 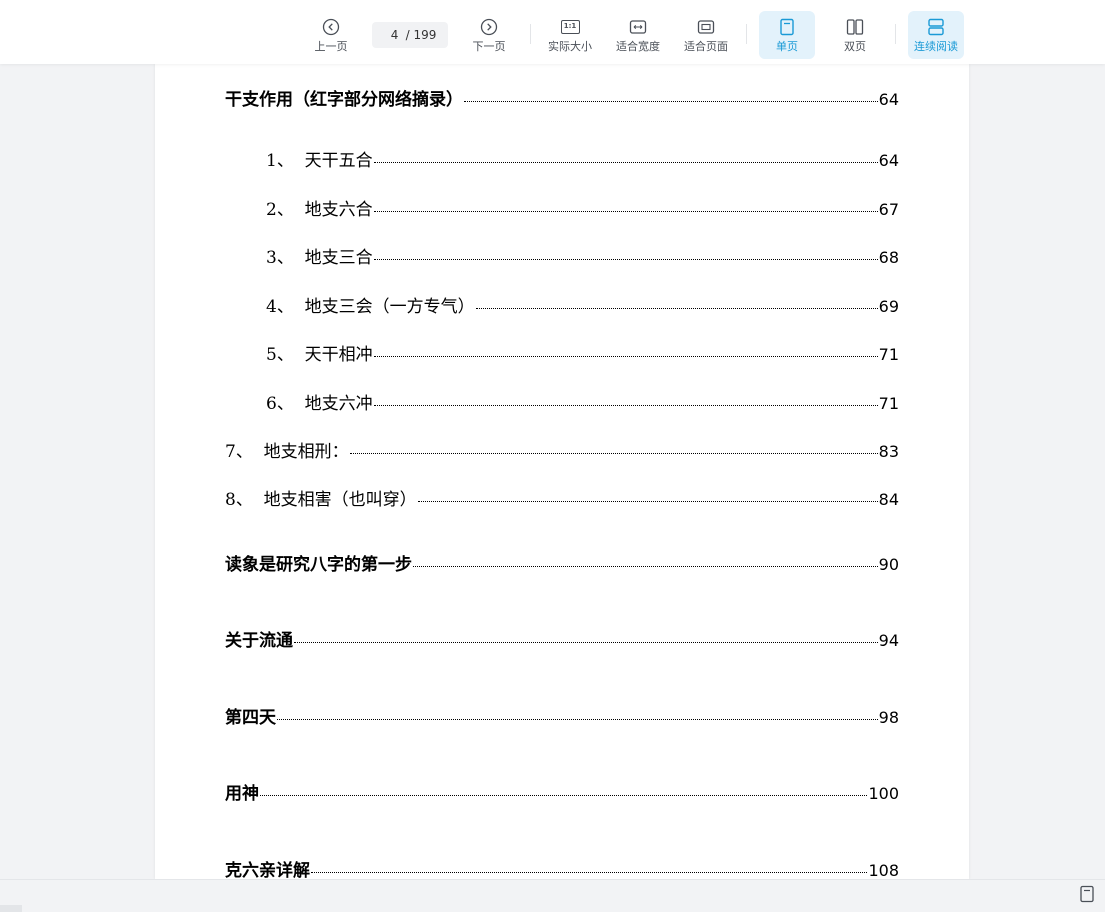 What do you see at coordinates (331, 27) in the screenshot?
I see `chevron-left-circle-icon` at bounding box center [331, 27].